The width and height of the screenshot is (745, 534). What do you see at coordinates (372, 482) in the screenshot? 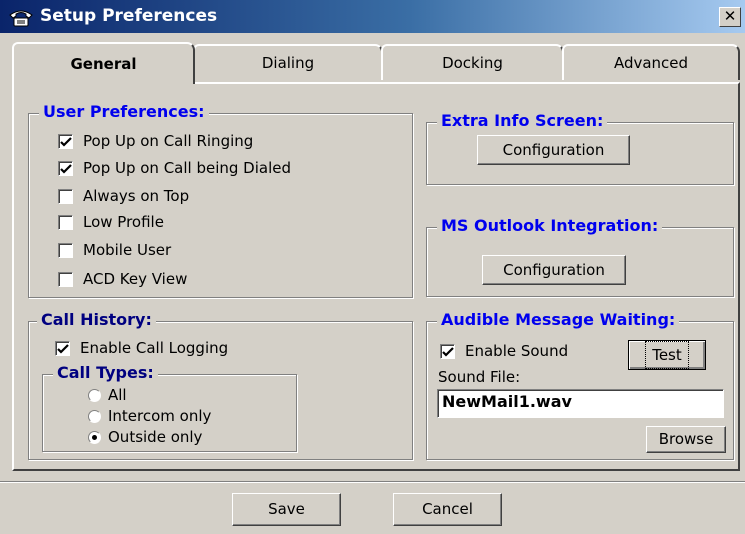
I see `footer-separator` at bounding box center [372, 482].